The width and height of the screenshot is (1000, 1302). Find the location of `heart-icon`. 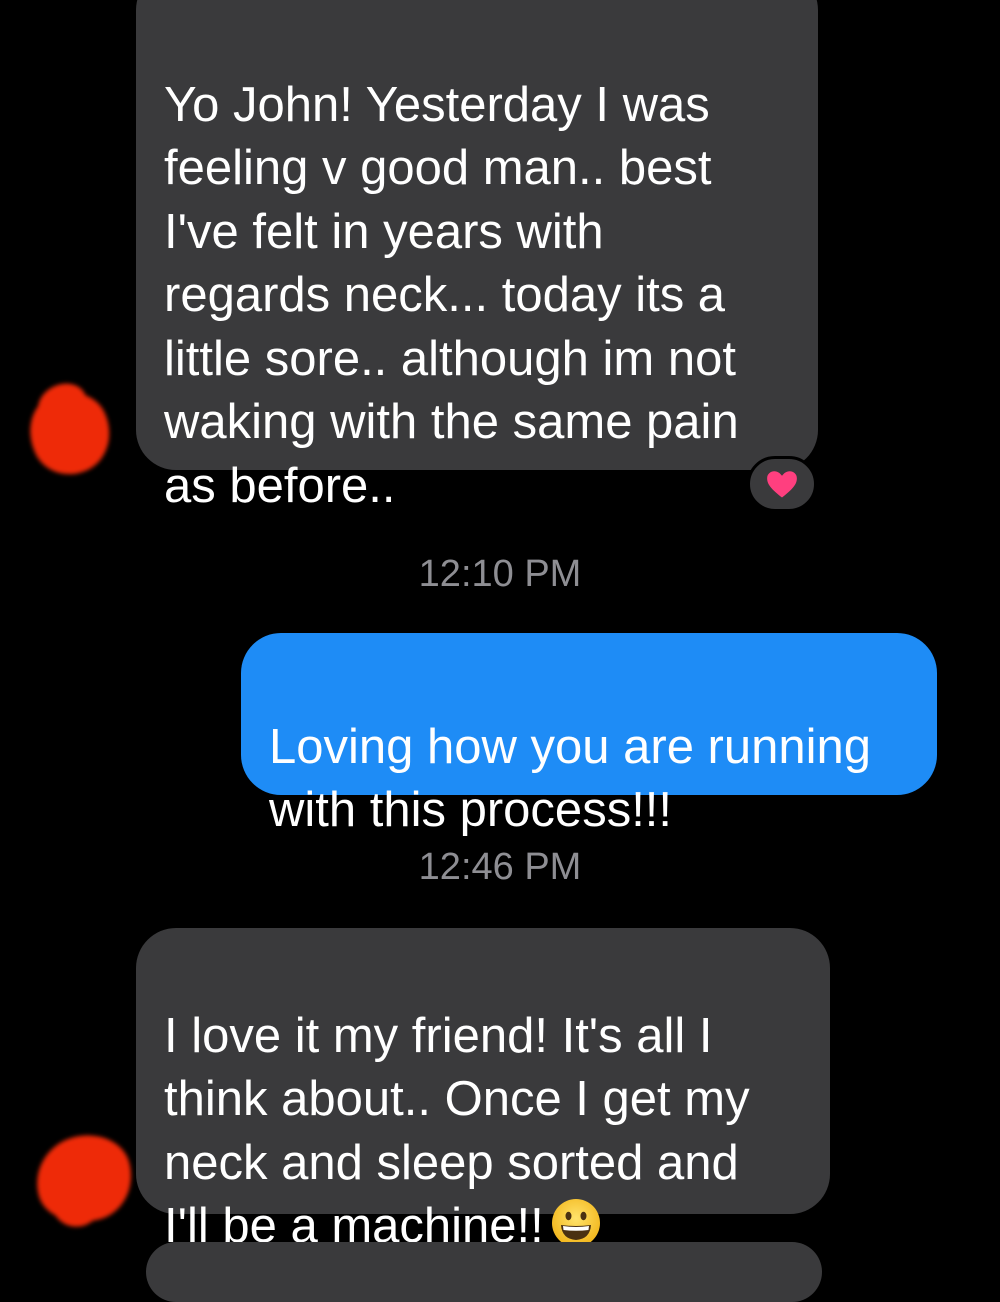

heart-icon is located at coordinates (782, 484).